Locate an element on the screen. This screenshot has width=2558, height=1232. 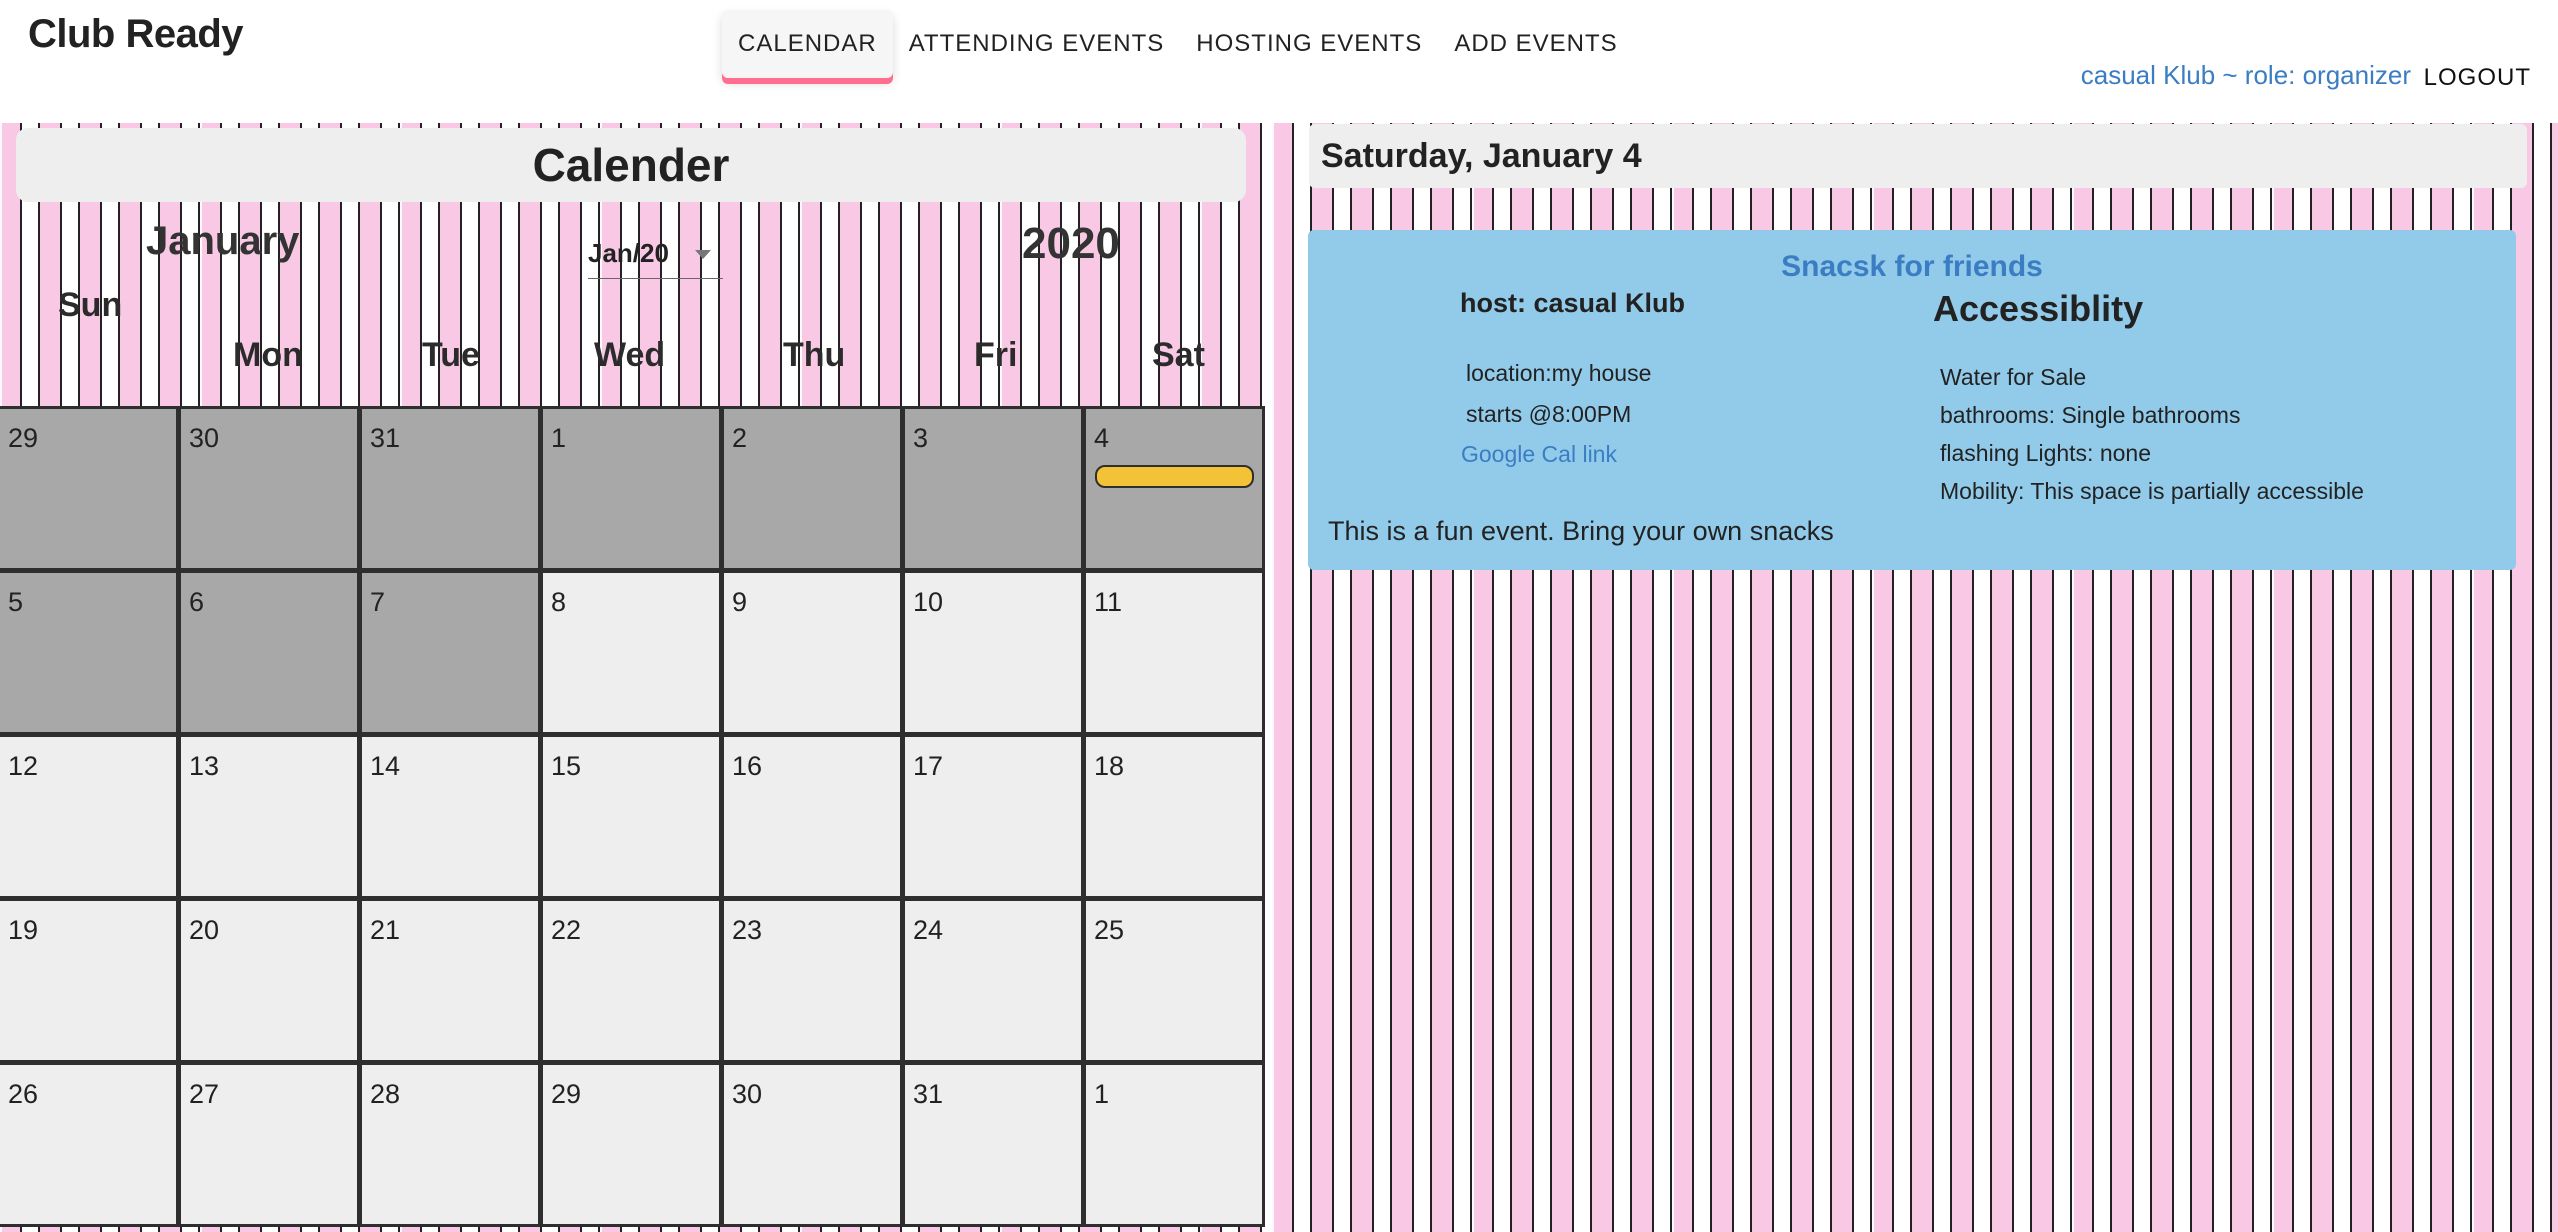
weekday-wed: Wed is located at coordinates (630, 355).